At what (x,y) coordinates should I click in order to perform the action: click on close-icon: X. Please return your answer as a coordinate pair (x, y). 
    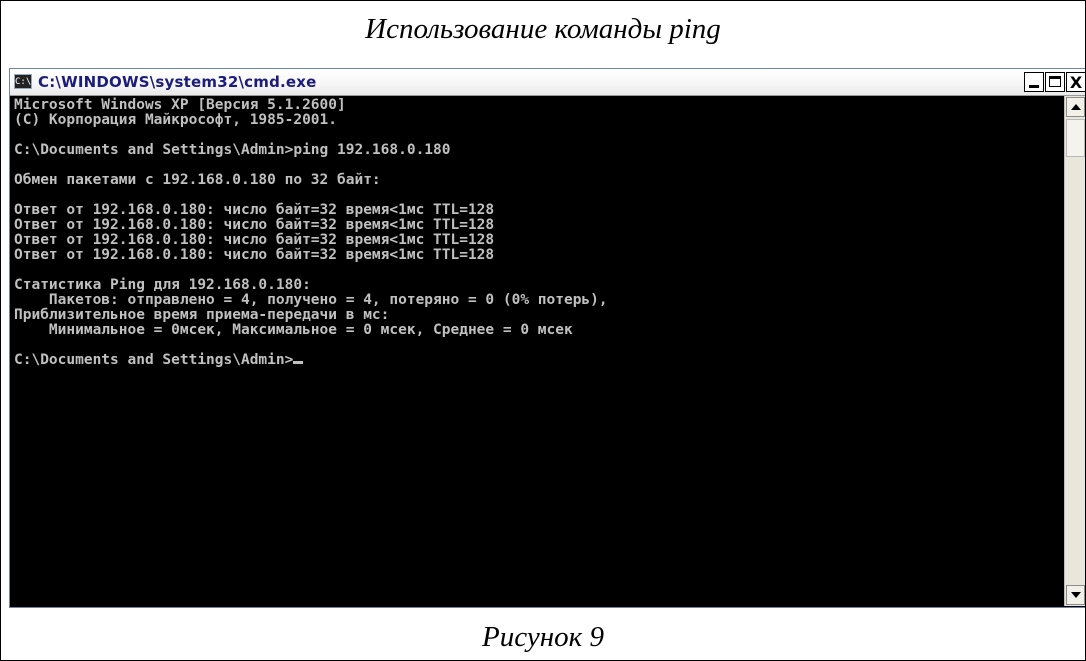
    Looking at the image, I should click on (1076, 82).